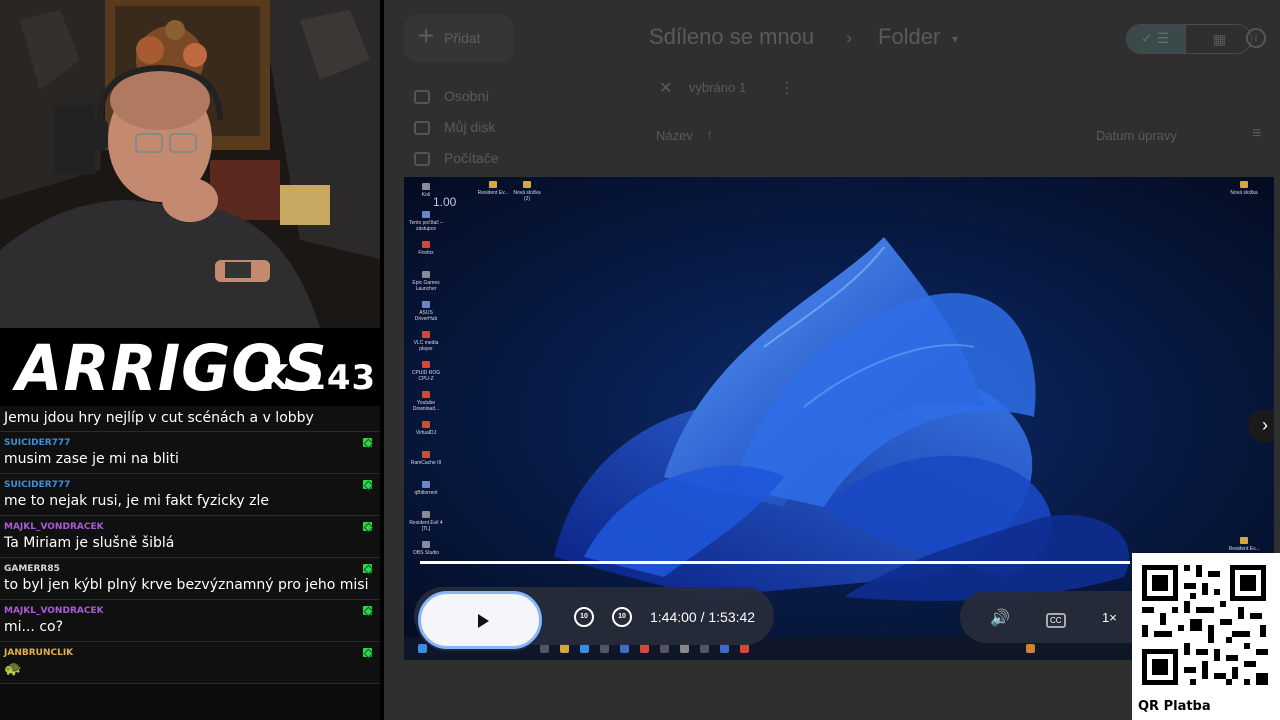  I want to click on cpuz-icon, so click(426, 364).